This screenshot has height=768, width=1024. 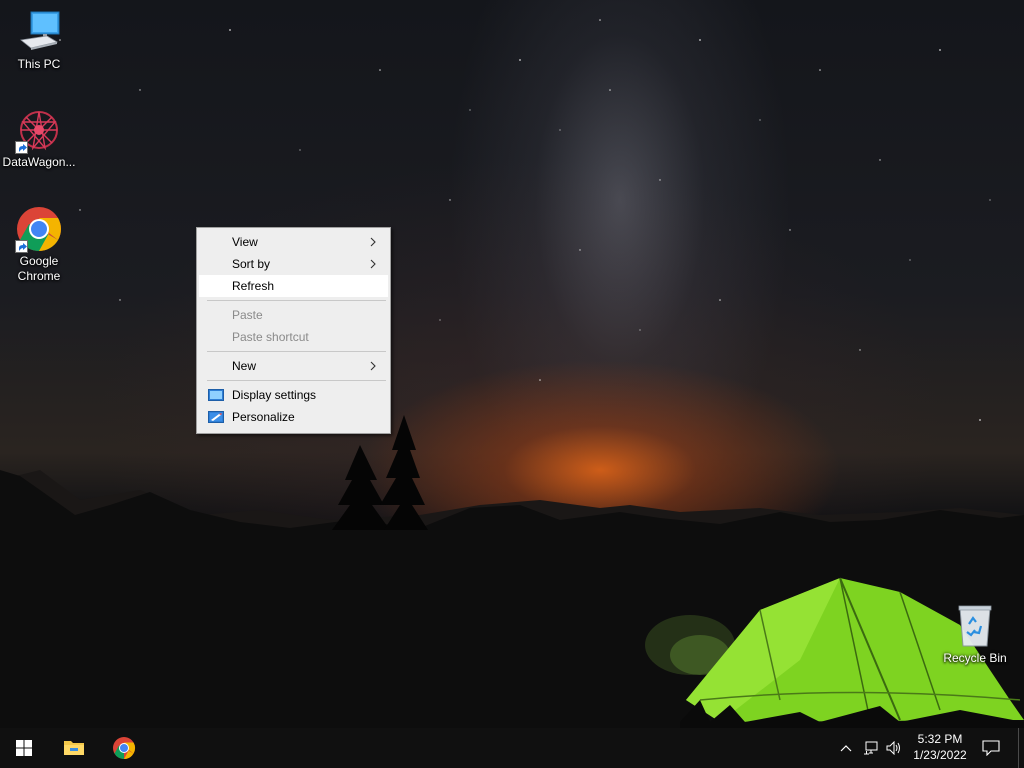 I want to click on display-settings-icon, so click(x=216, y=395).